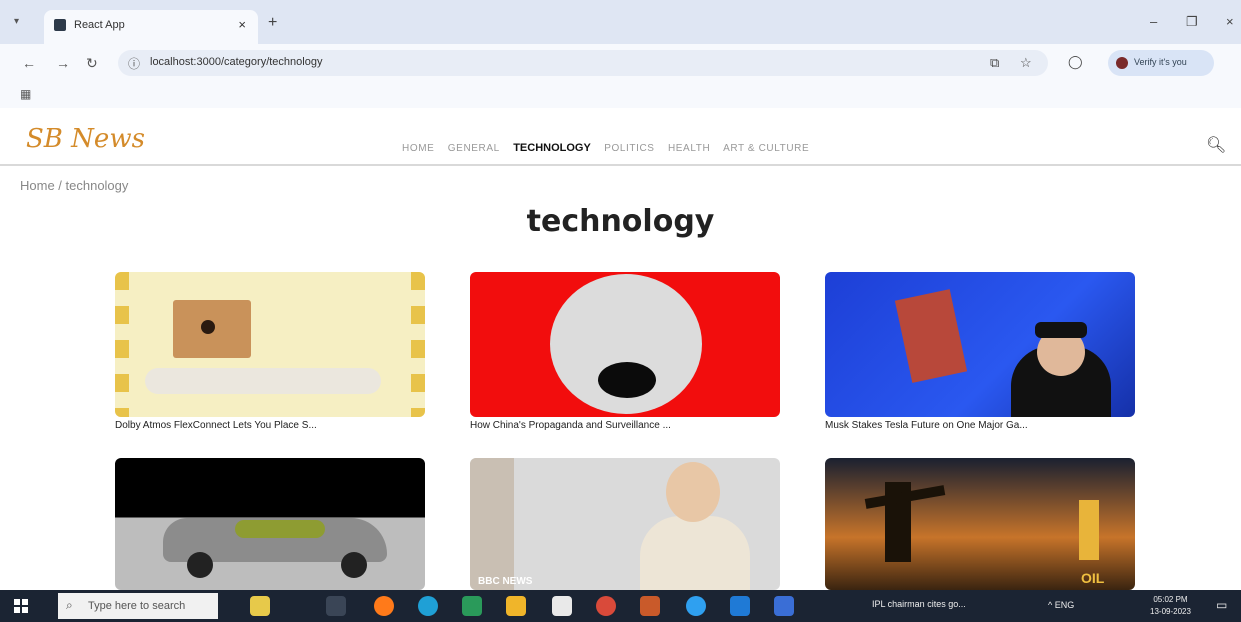 This screenshot has width=1241, height=622. I want to click on file-explorer-icon, so click(516, 606).